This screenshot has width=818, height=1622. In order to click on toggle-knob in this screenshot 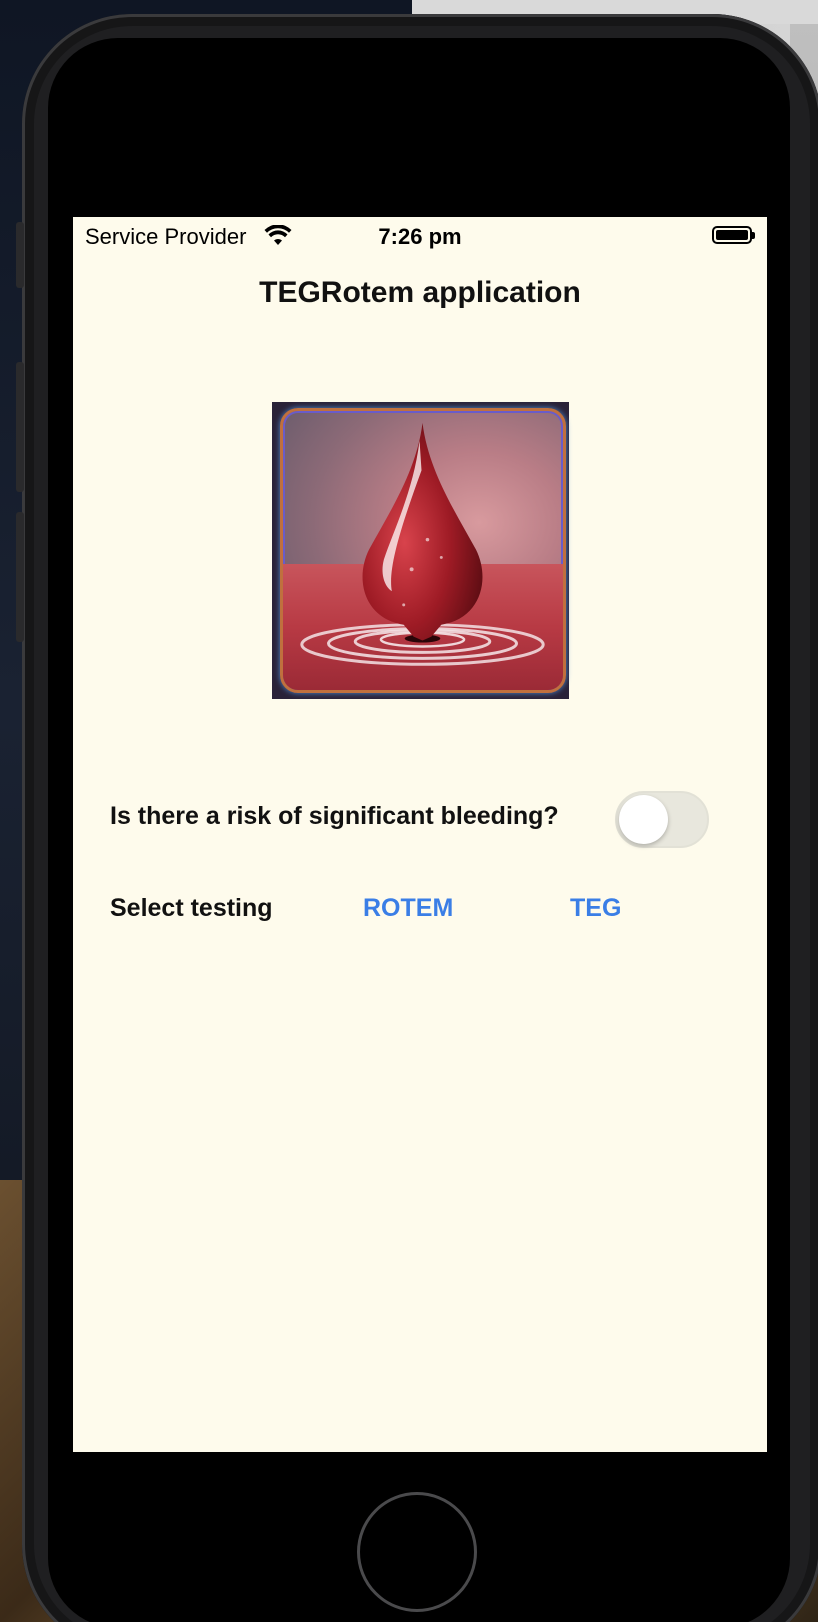, I will do `click(643, 819)`.